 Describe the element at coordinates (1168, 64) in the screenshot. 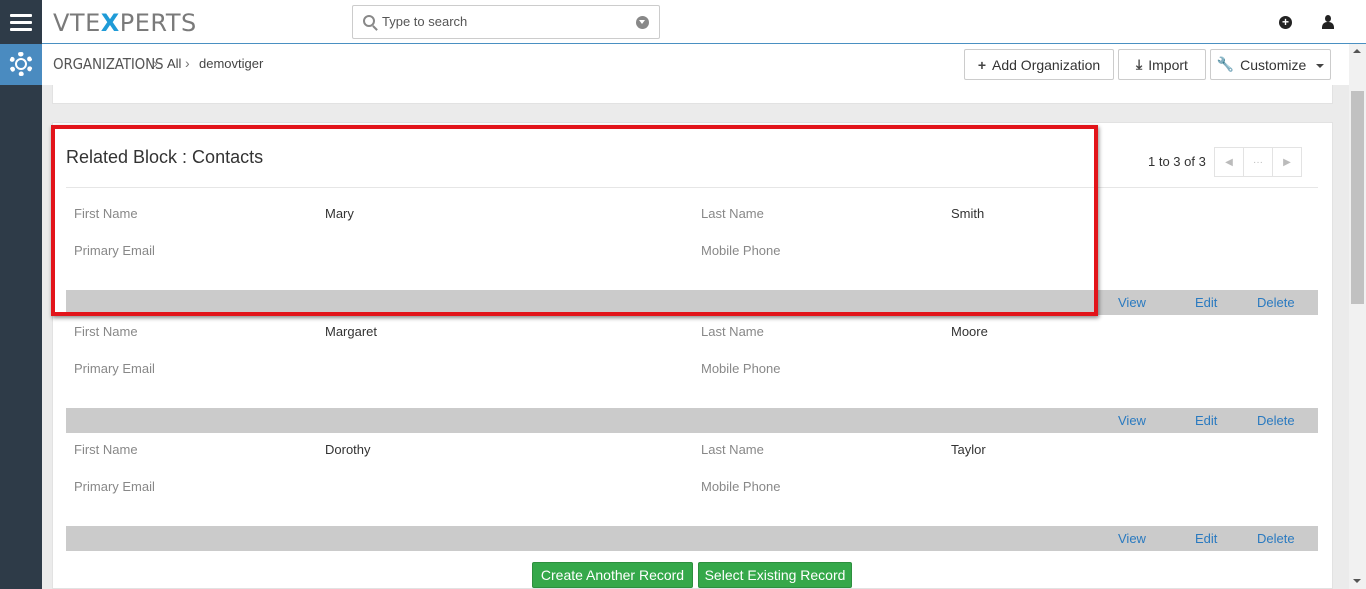

I see `import-label: Import` at that location.